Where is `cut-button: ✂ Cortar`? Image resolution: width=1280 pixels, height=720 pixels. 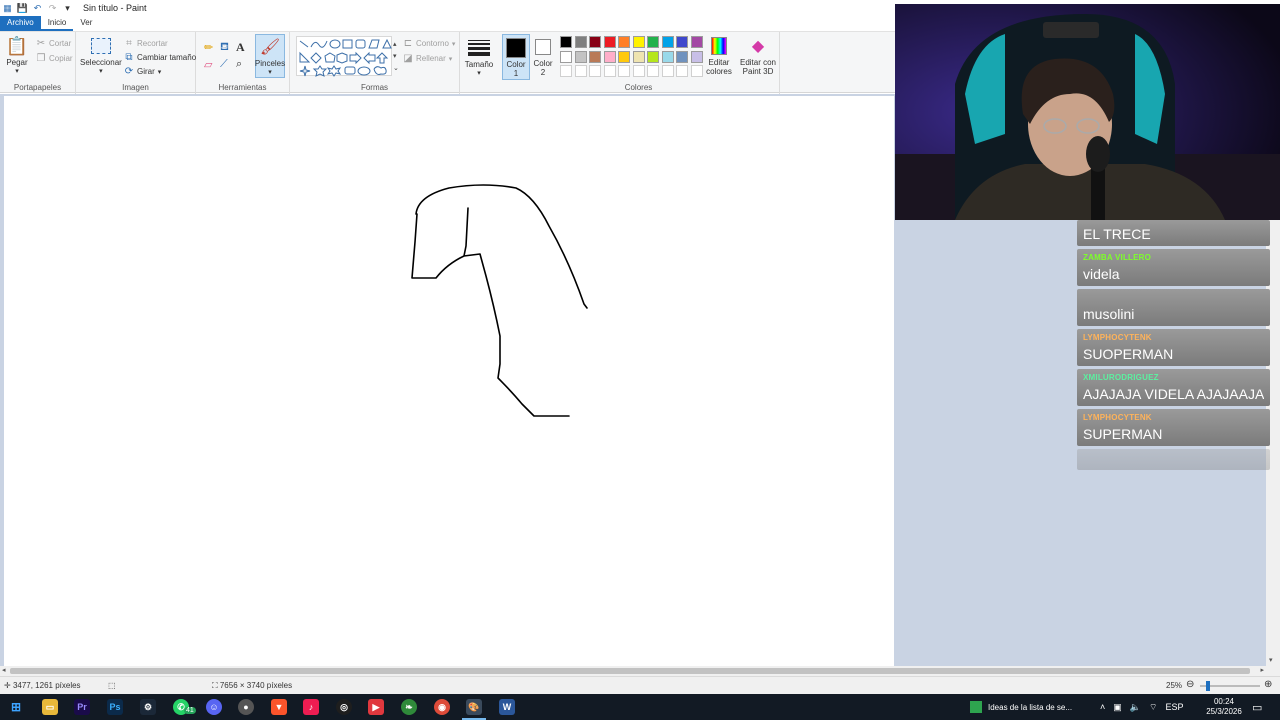
cut-button: ✂ Cortar is located at coordinates (53, 43).